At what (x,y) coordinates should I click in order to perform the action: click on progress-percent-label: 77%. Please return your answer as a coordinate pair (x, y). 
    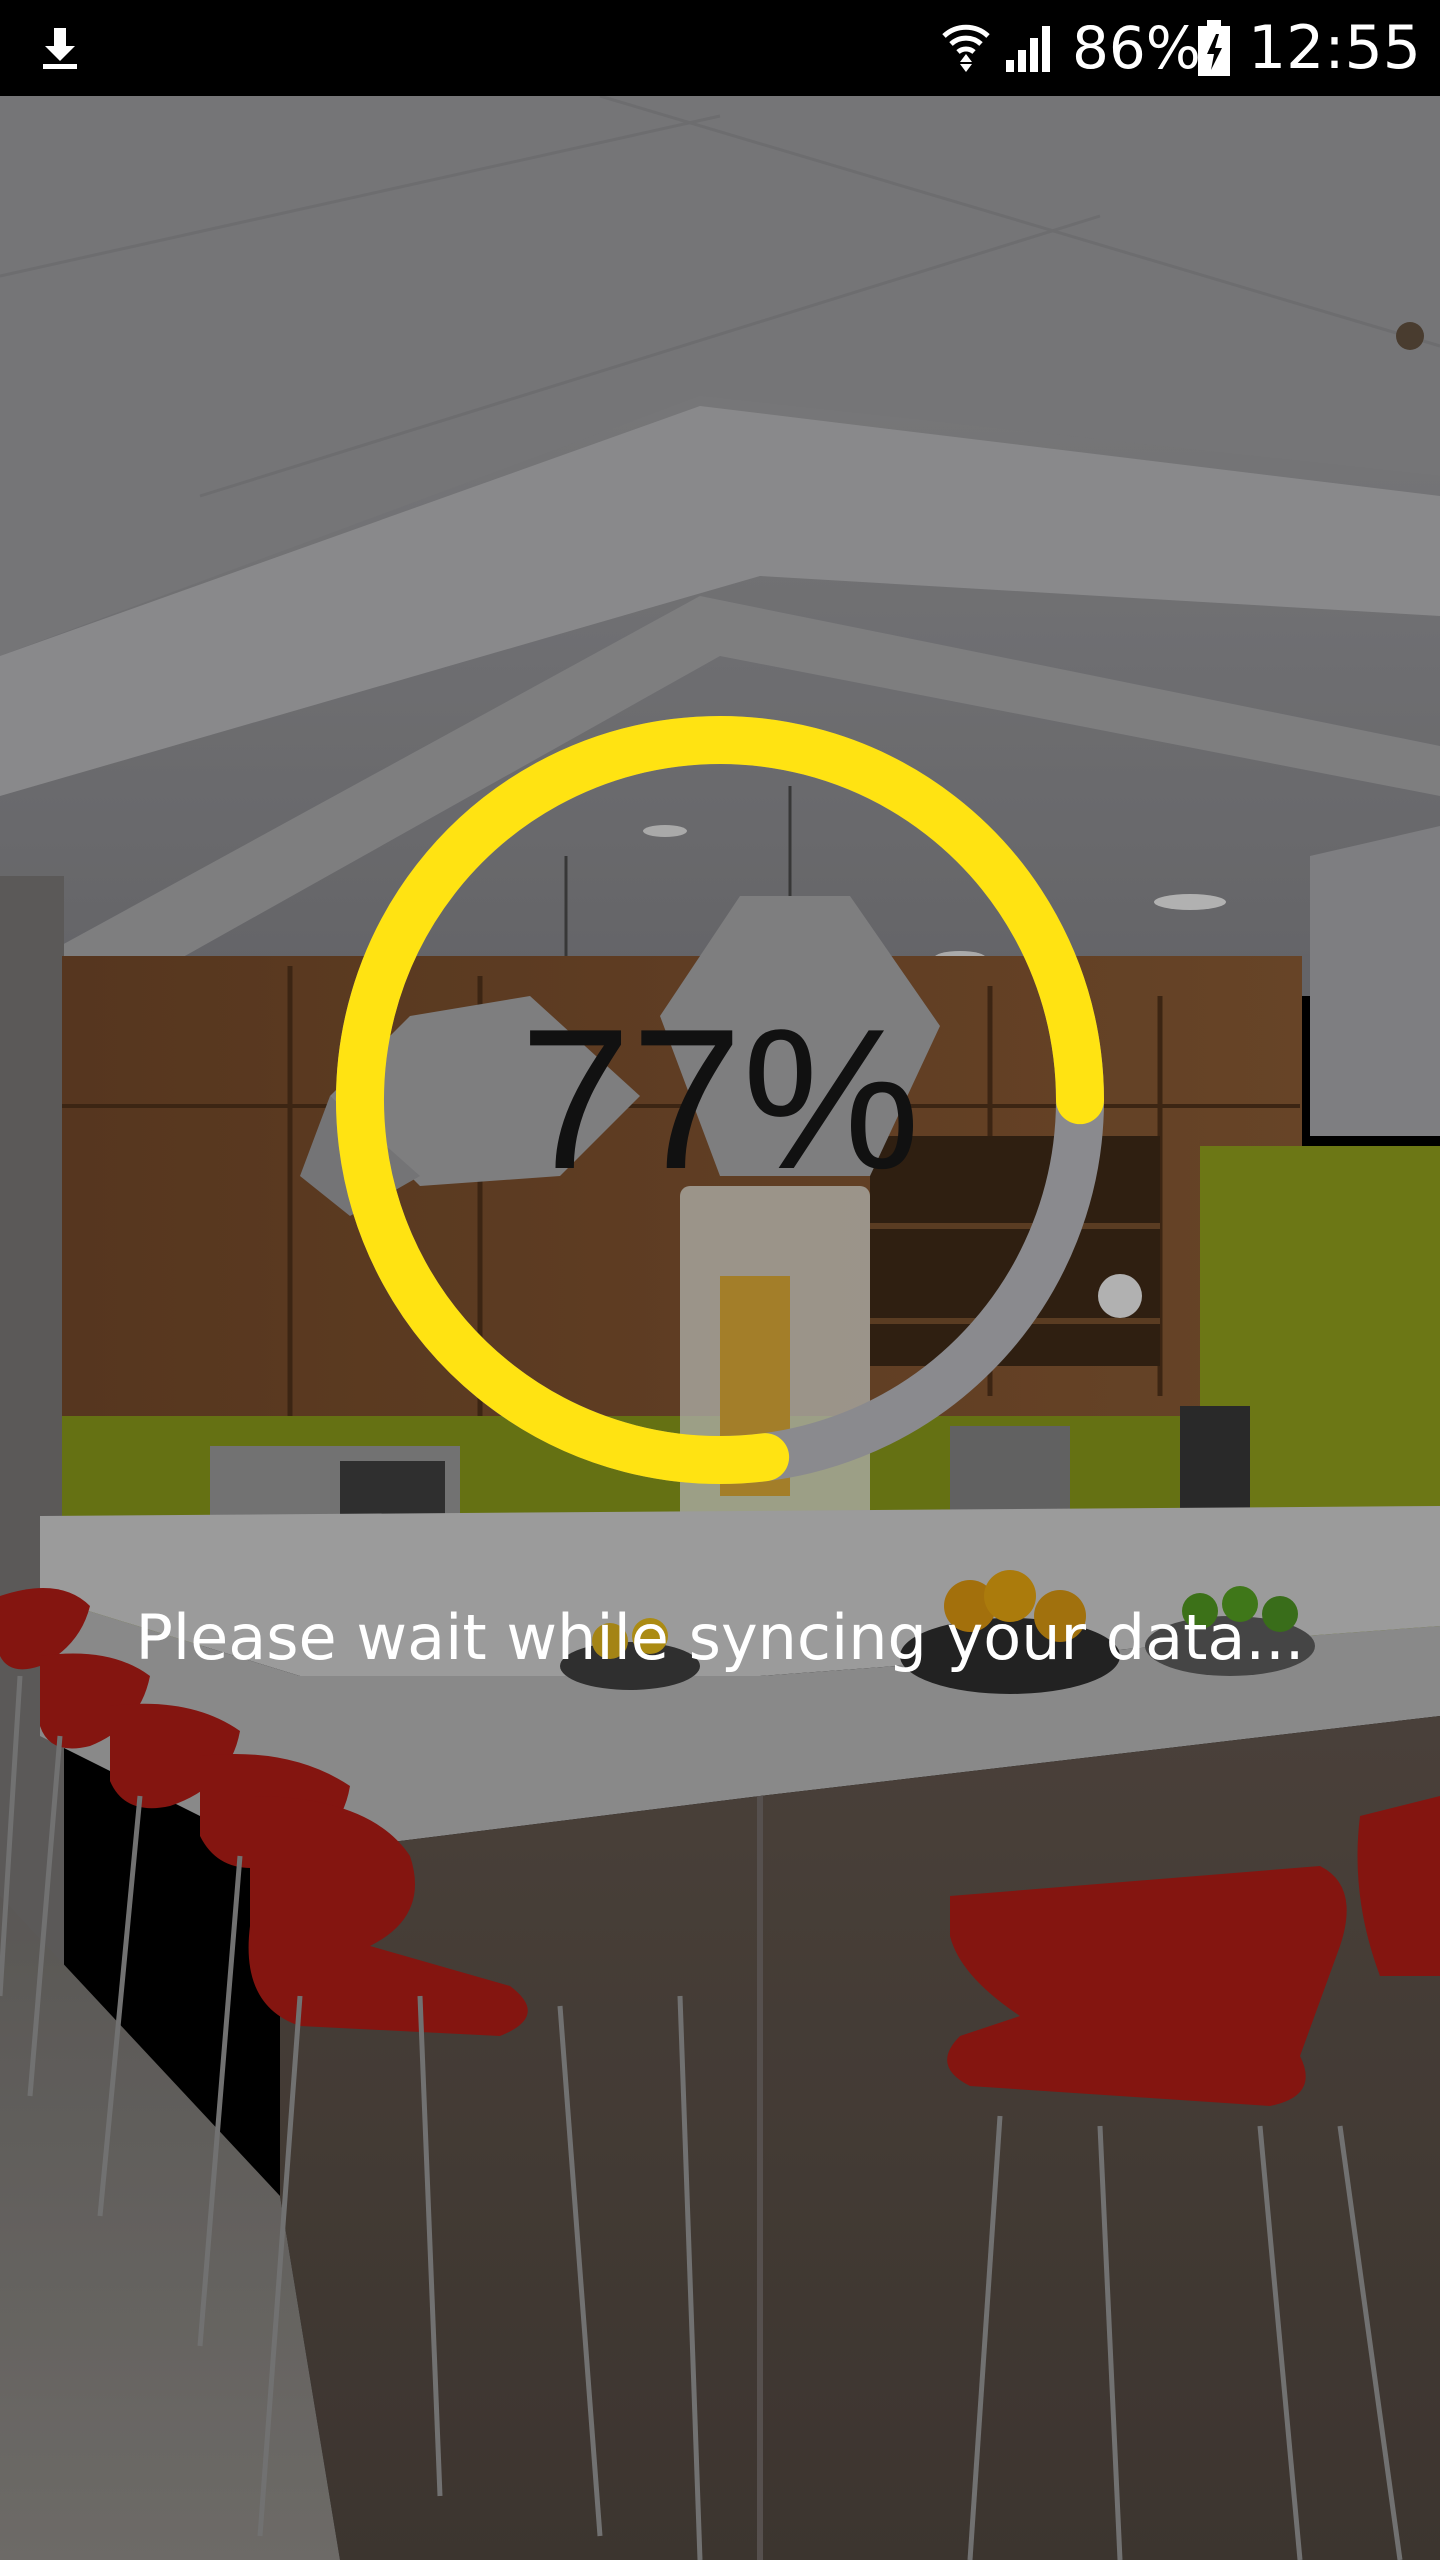
    Looking at the image, I should click on (720, 1099).